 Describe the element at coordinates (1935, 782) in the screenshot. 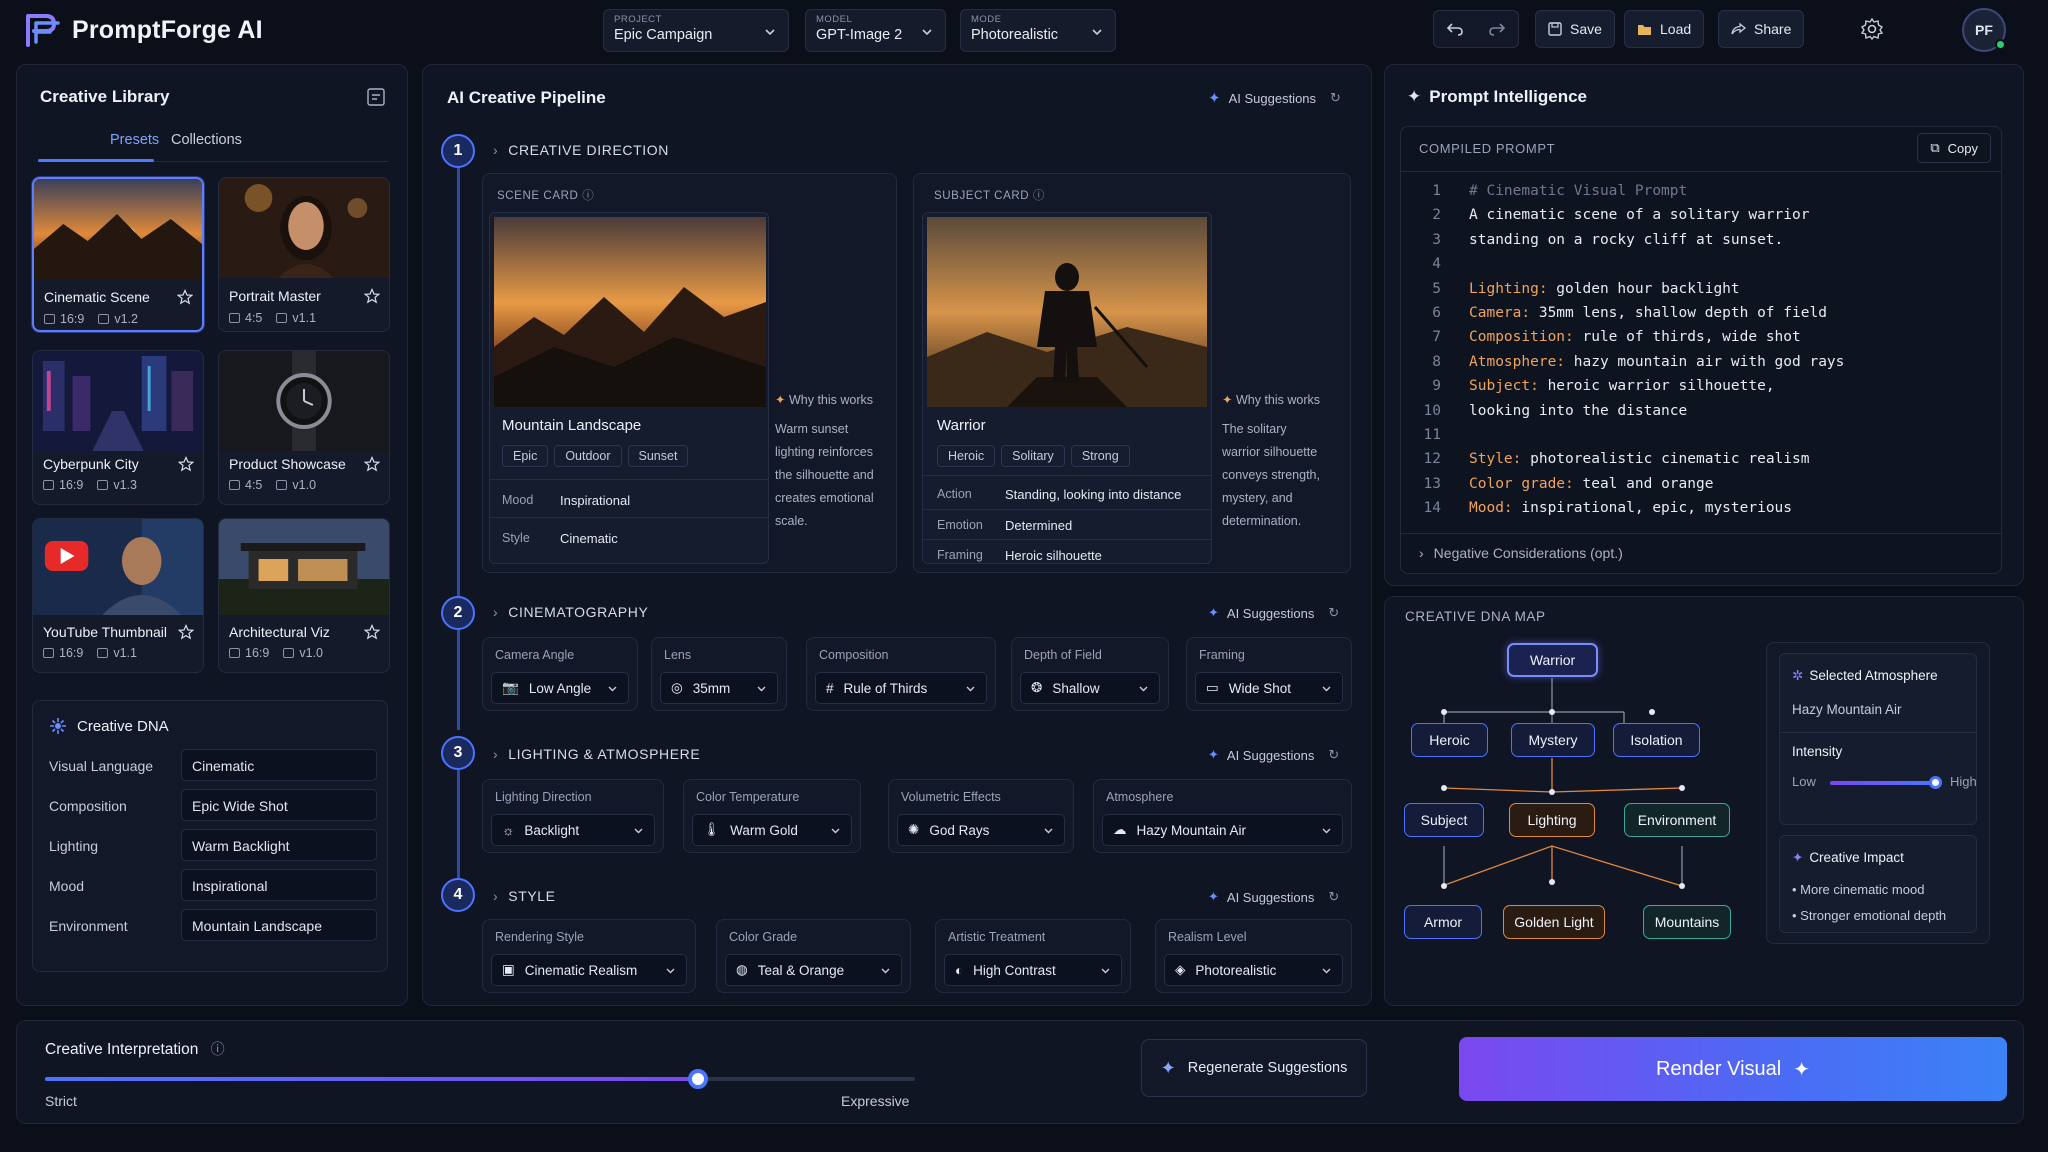

I see `intensity-slider-thumb` at that location.